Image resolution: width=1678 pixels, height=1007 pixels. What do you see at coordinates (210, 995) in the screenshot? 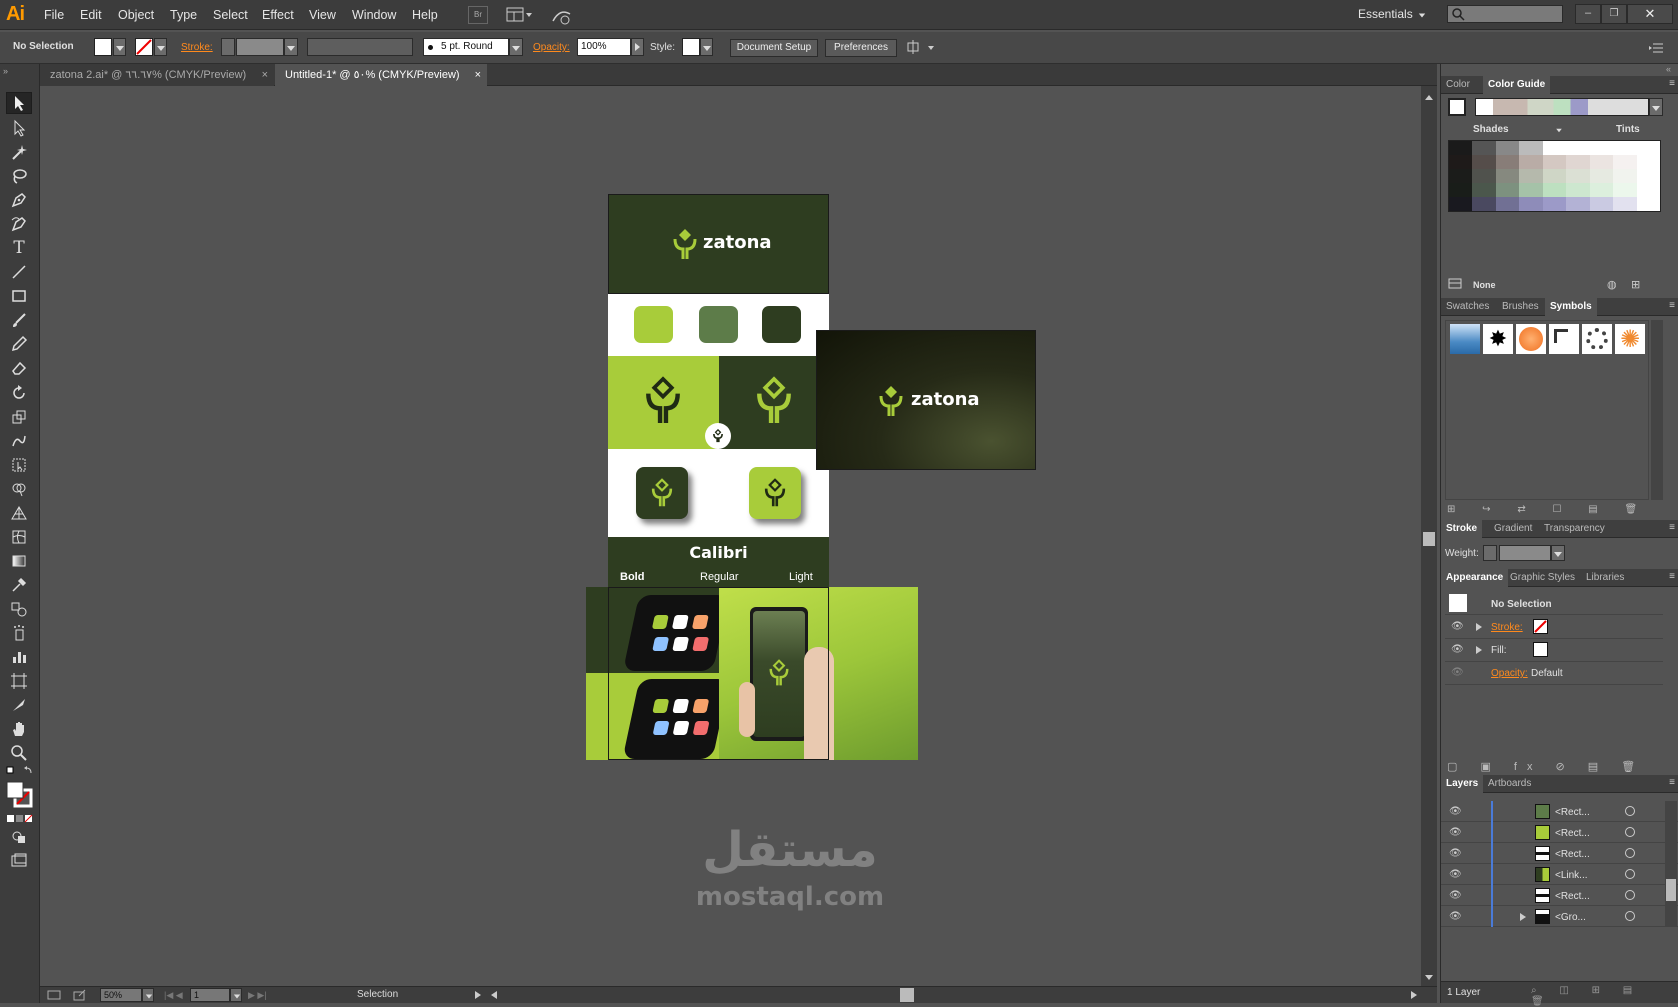
I see `artboard-number-input: 1` at bounding box center [210, 995].